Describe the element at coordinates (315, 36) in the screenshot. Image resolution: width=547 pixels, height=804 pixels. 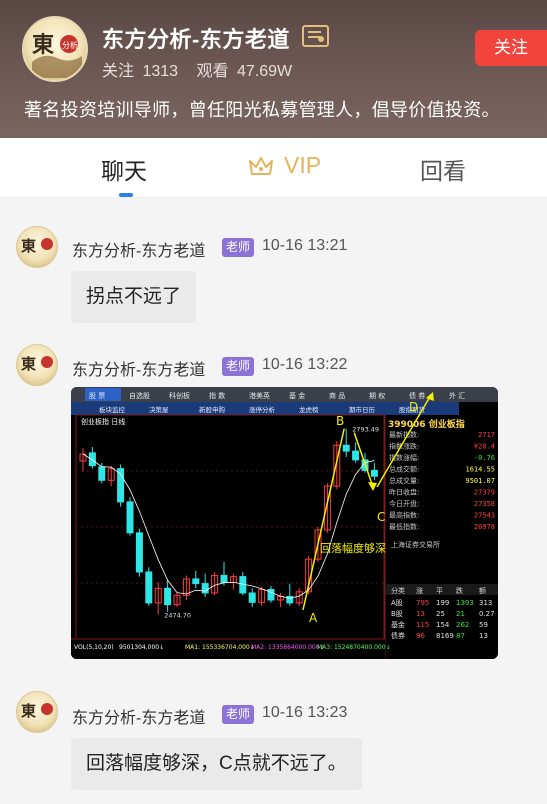
I see `certified-icon` at that location.